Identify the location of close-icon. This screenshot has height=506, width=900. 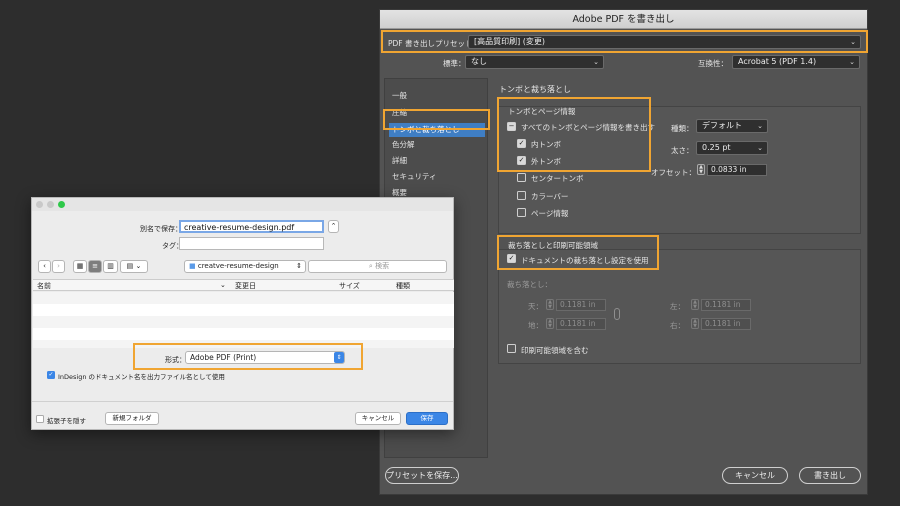
(39, 204).